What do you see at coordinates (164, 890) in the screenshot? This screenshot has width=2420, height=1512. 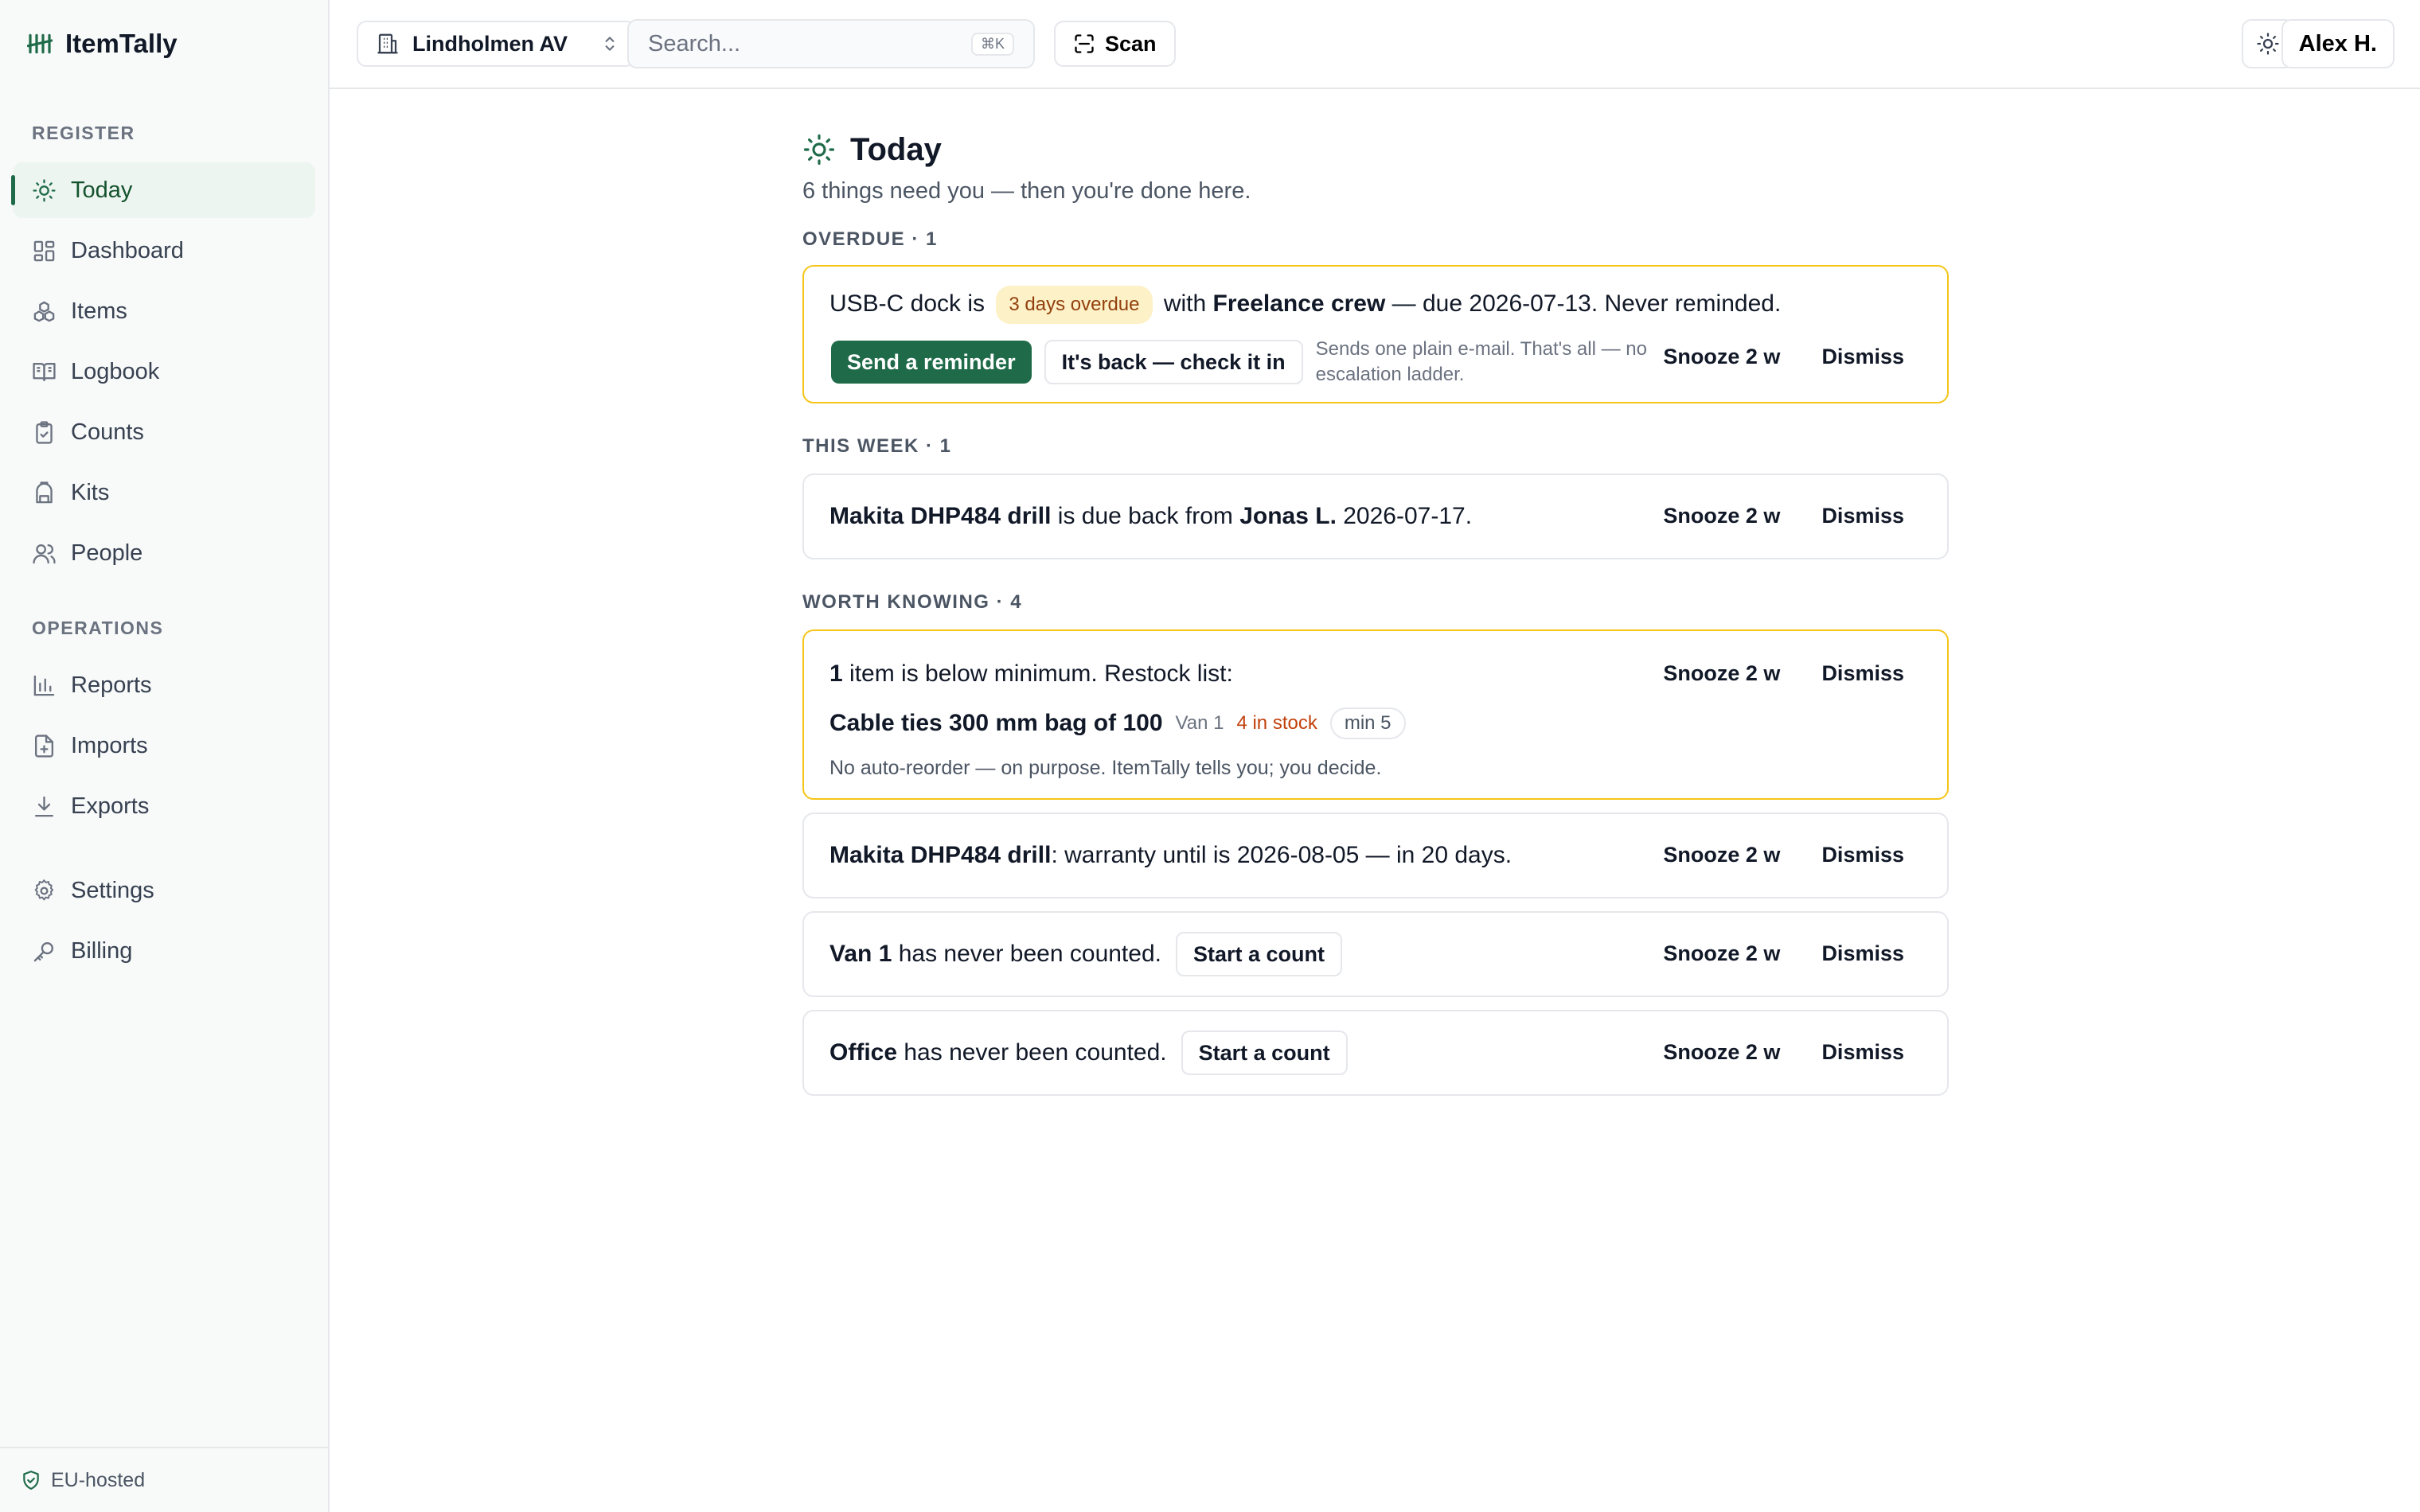 I see `sidebar-item-settings: Settings` at bounding box center [164, 890].